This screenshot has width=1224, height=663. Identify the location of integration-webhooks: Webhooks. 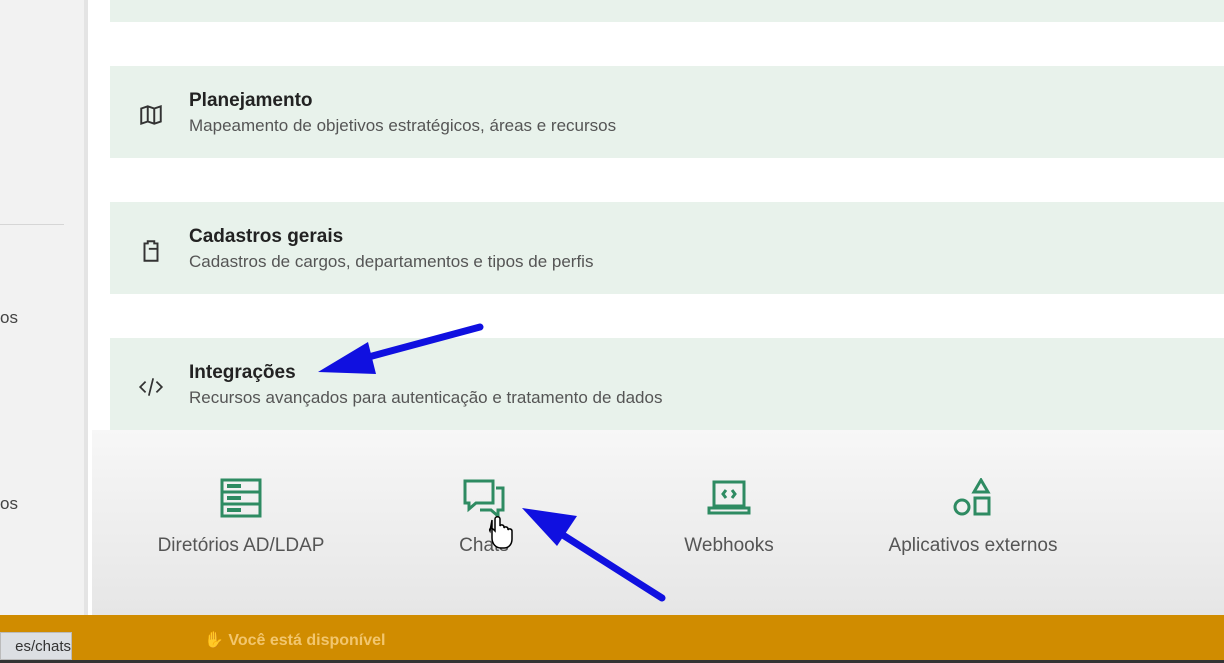
(729, 517).